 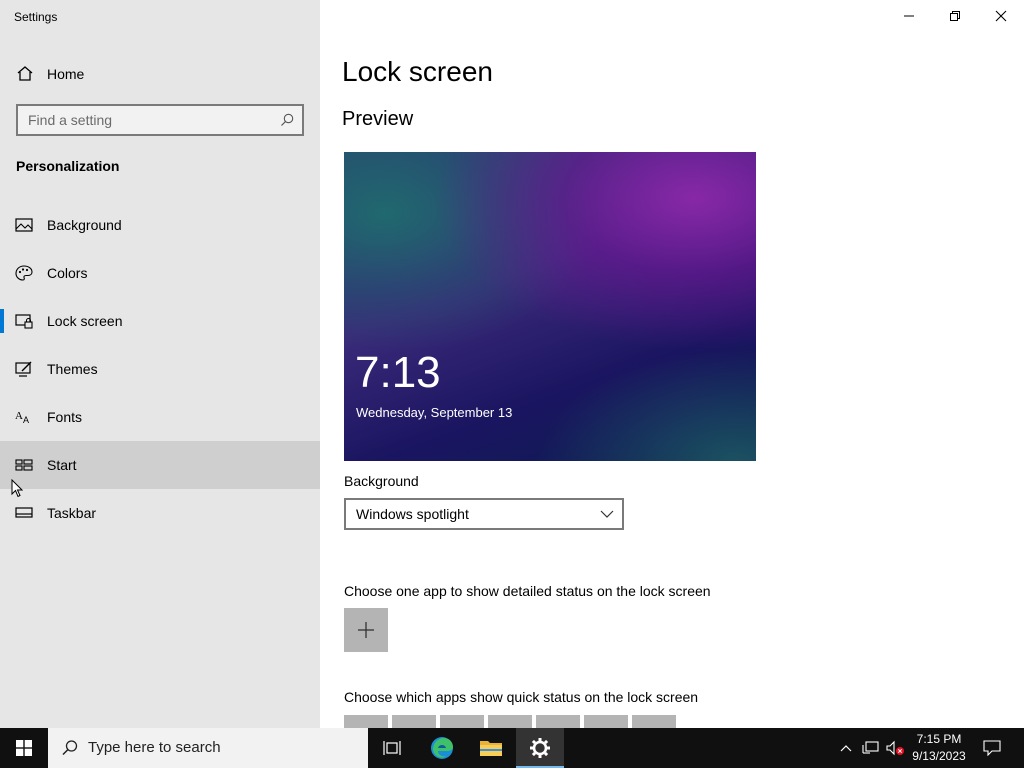 I want to click on minimize-button, so click(x=909, y=16).